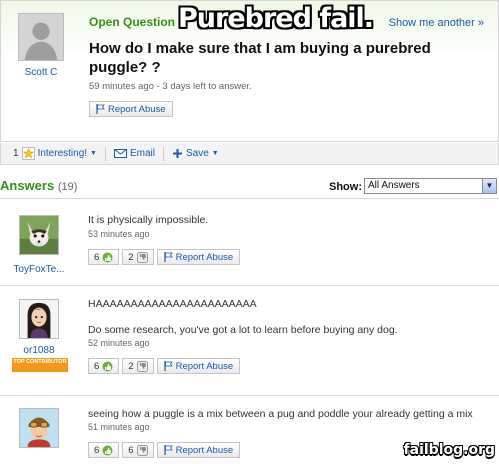  What do you see at coordinates (177, 153) in the screenshot?
I see `plus-icon` at bounding box center [177, 153].